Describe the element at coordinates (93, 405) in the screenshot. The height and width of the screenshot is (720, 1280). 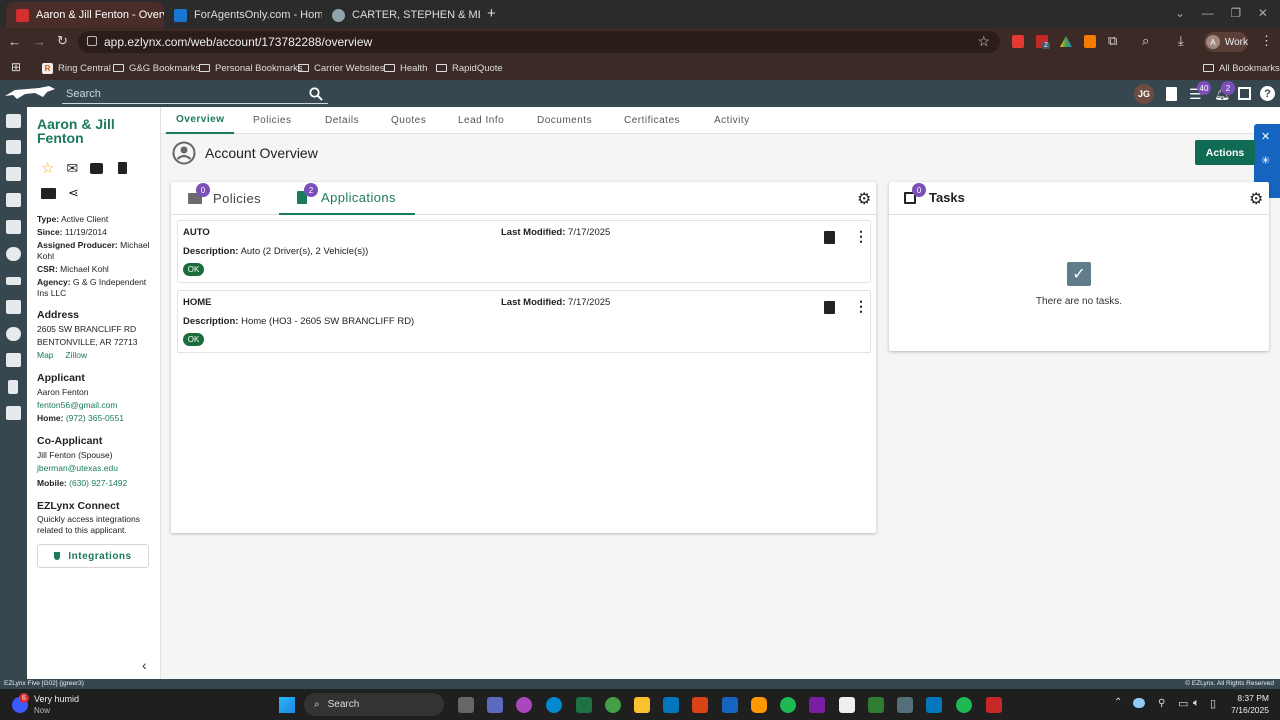
I see `applicant-email-link: fenton56@gmail.com` at that location.